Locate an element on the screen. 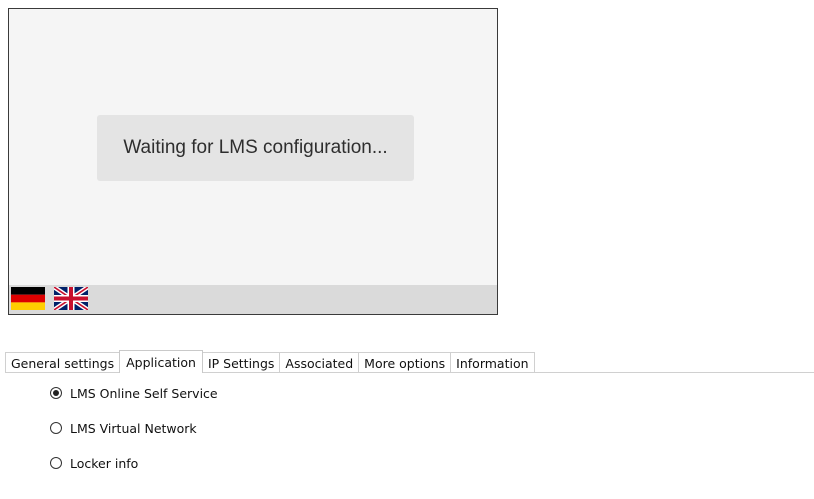 This screenshot has height=499, width=814. option-locker-info: Locker info is located at coordinates (134, 463).